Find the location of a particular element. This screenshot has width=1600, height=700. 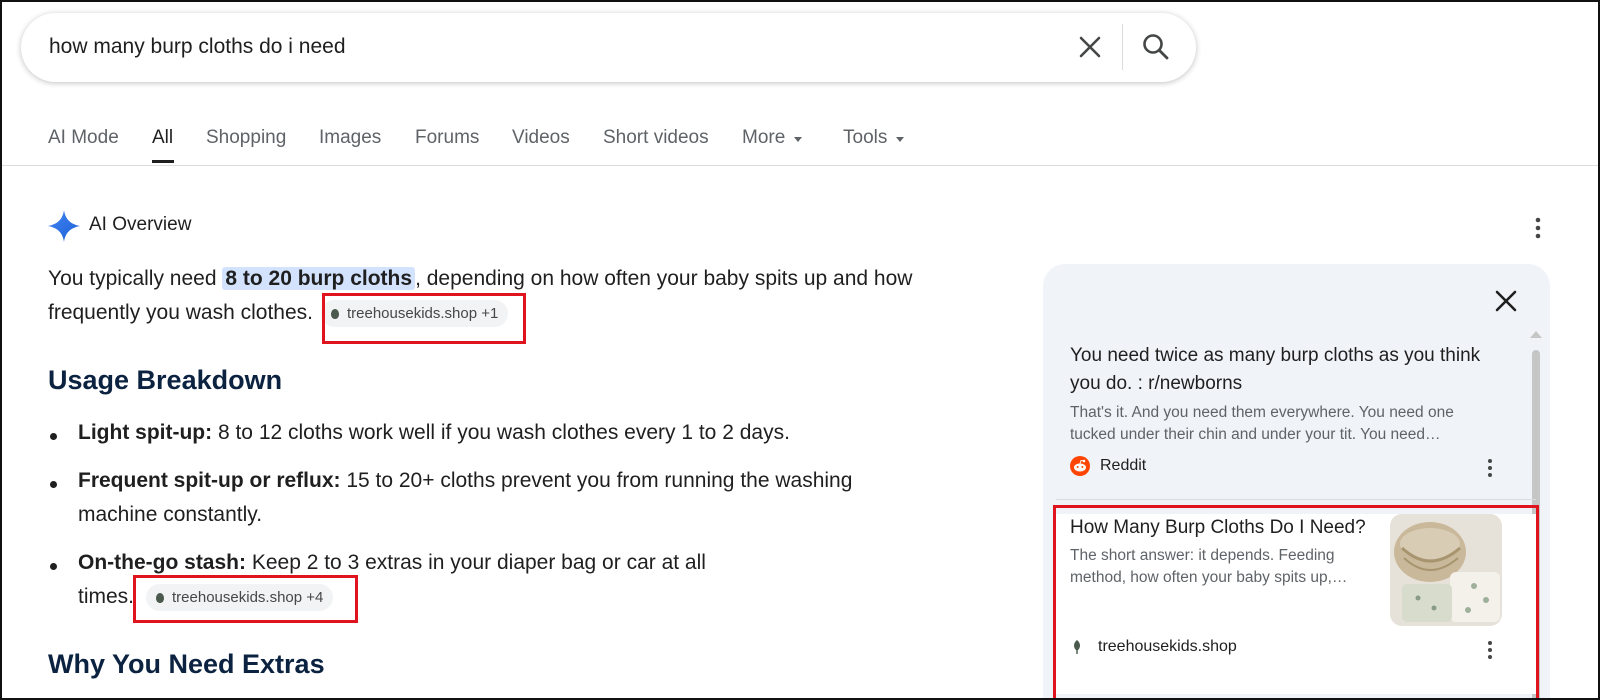

tab-more: More is located at coordinates (772, 138).